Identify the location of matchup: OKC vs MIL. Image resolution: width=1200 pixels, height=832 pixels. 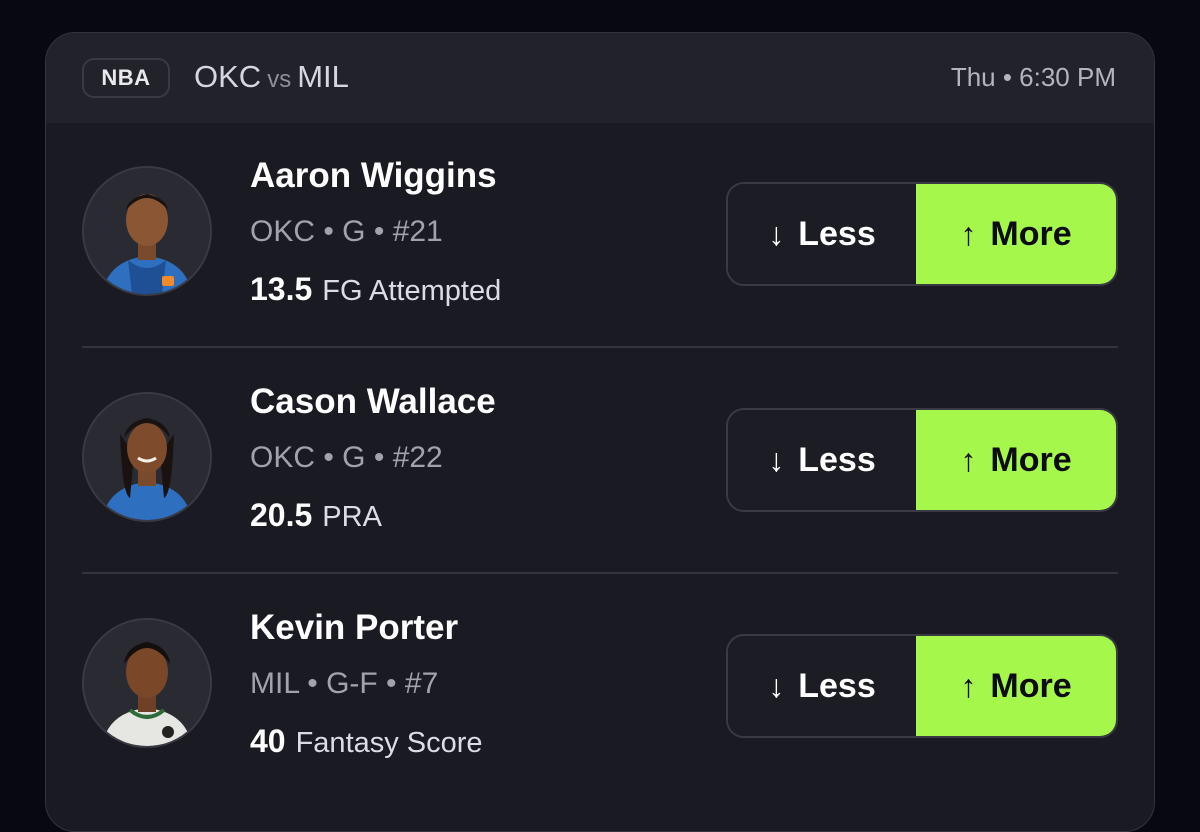
(271, 77).